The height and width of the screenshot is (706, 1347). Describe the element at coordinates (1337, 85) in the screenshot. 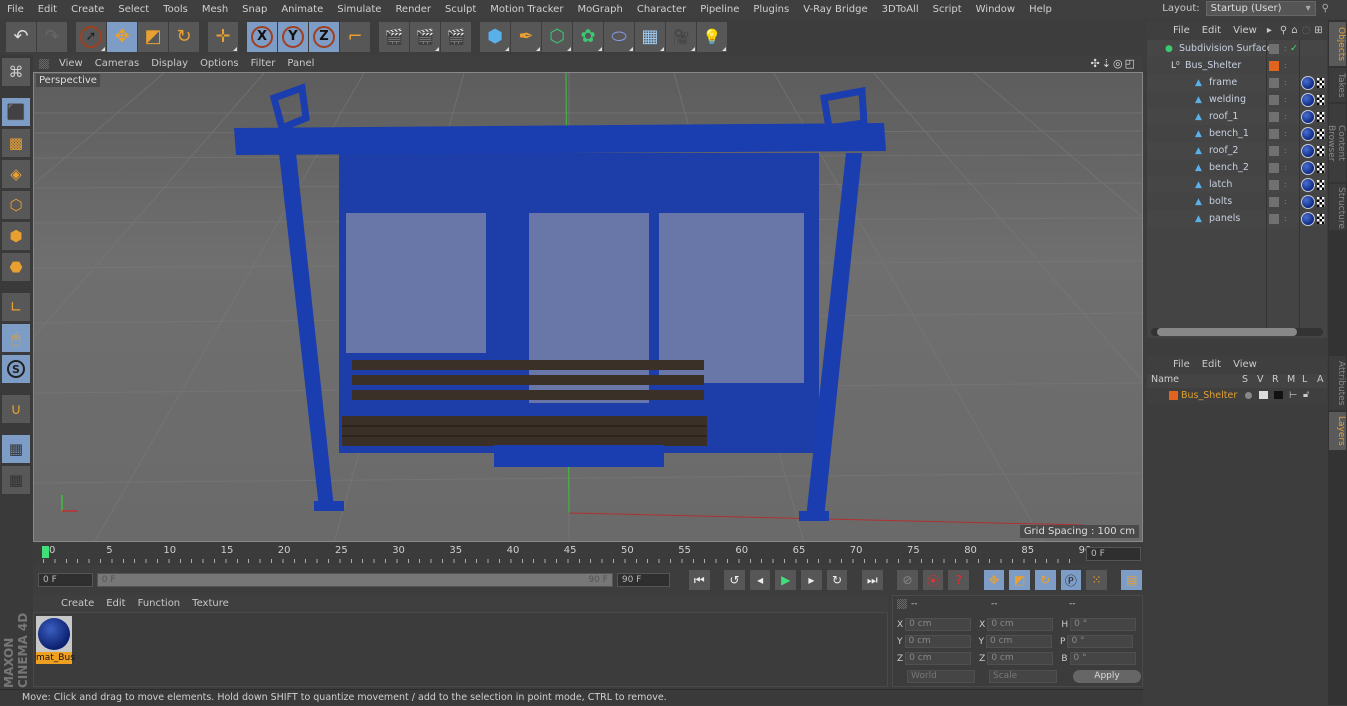

I see `tab-takes: Takes` at that location.